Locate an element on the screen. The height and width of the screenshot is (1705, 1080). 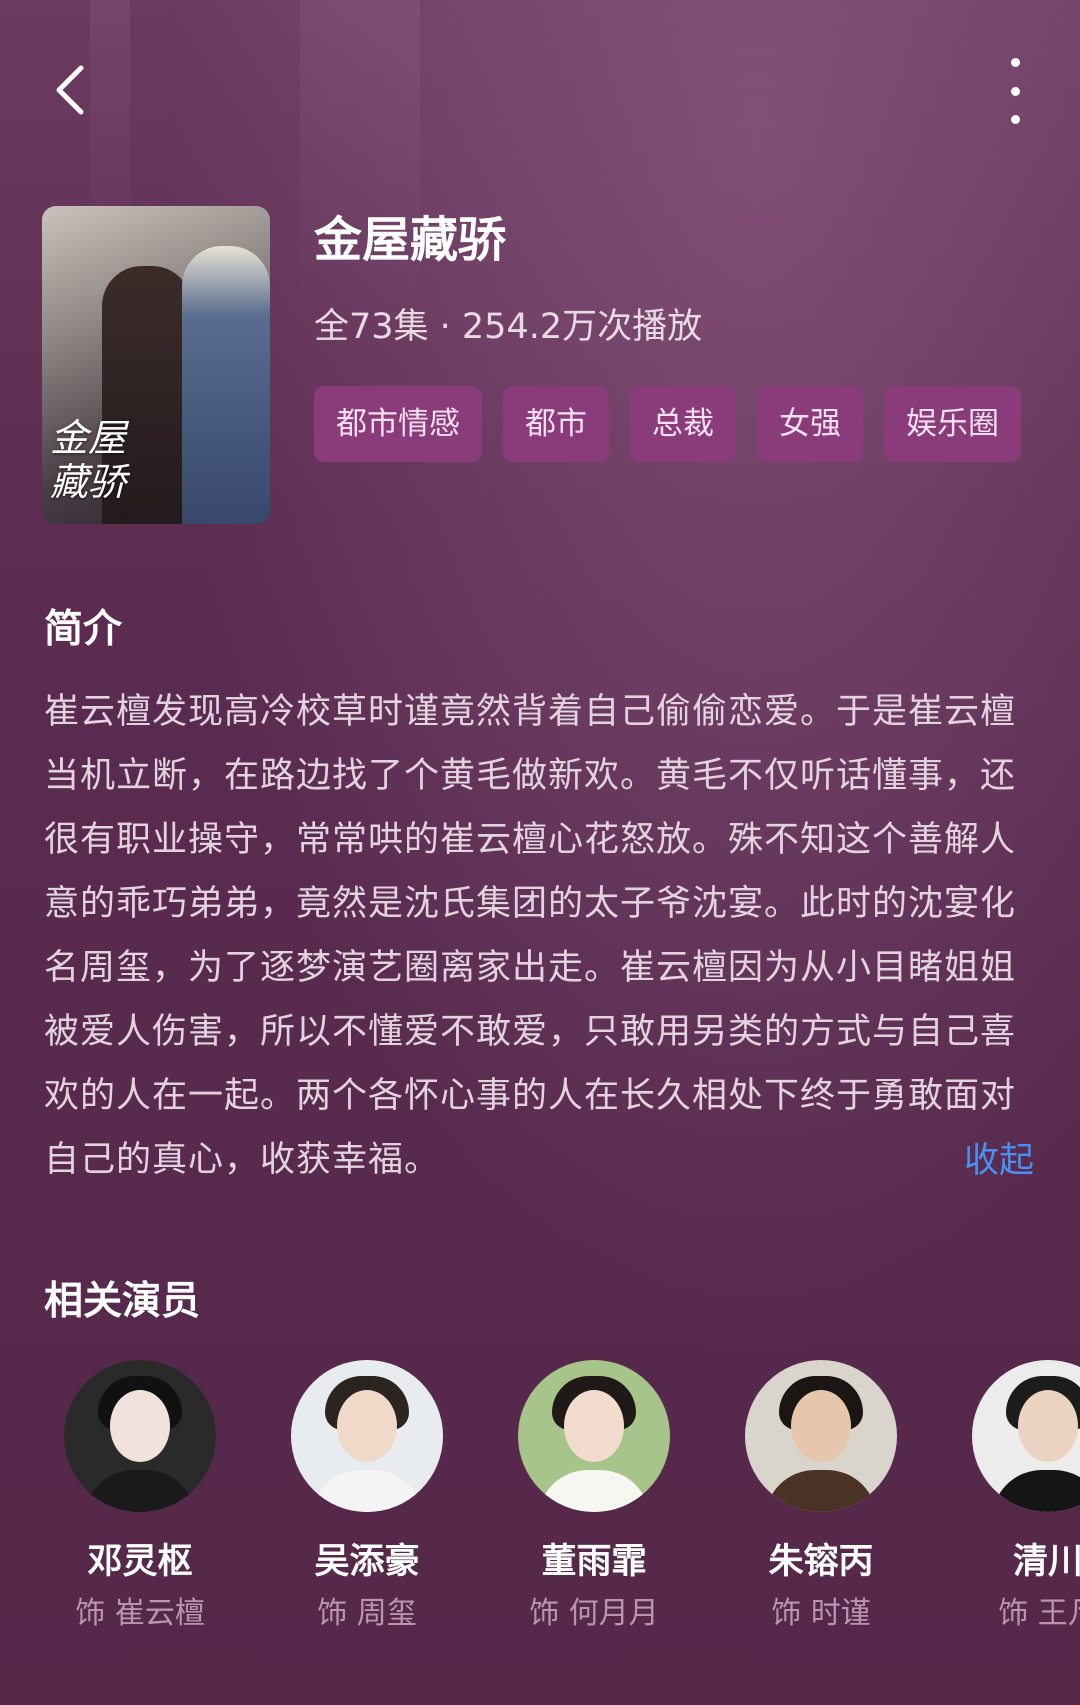
actor-role: 饰 时谨 is located at coordinates (821, 1613).